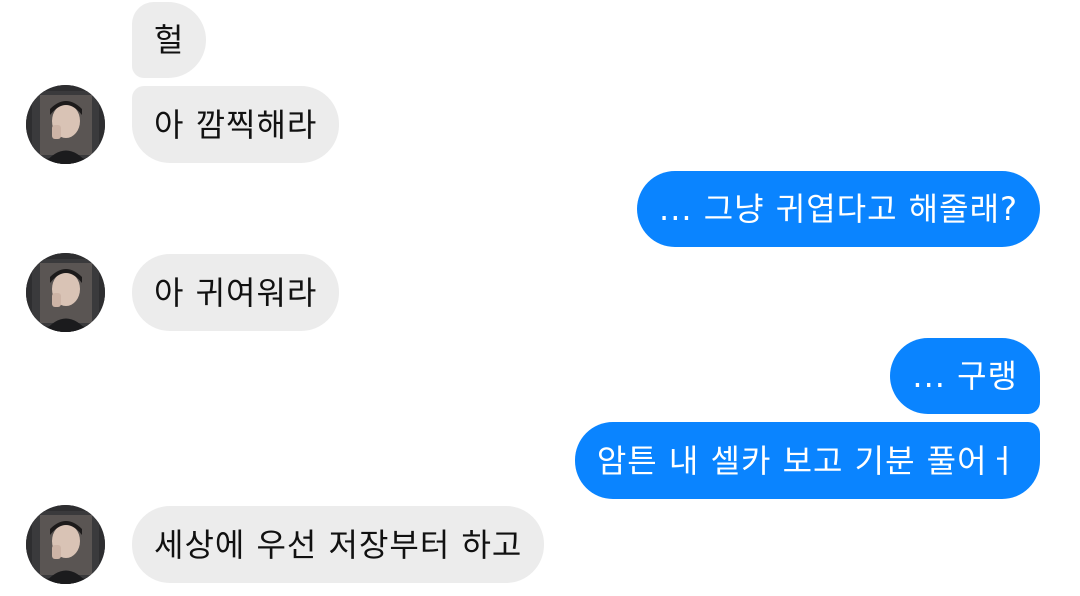  I want to click on message-text: 헐, so click(169, 40).